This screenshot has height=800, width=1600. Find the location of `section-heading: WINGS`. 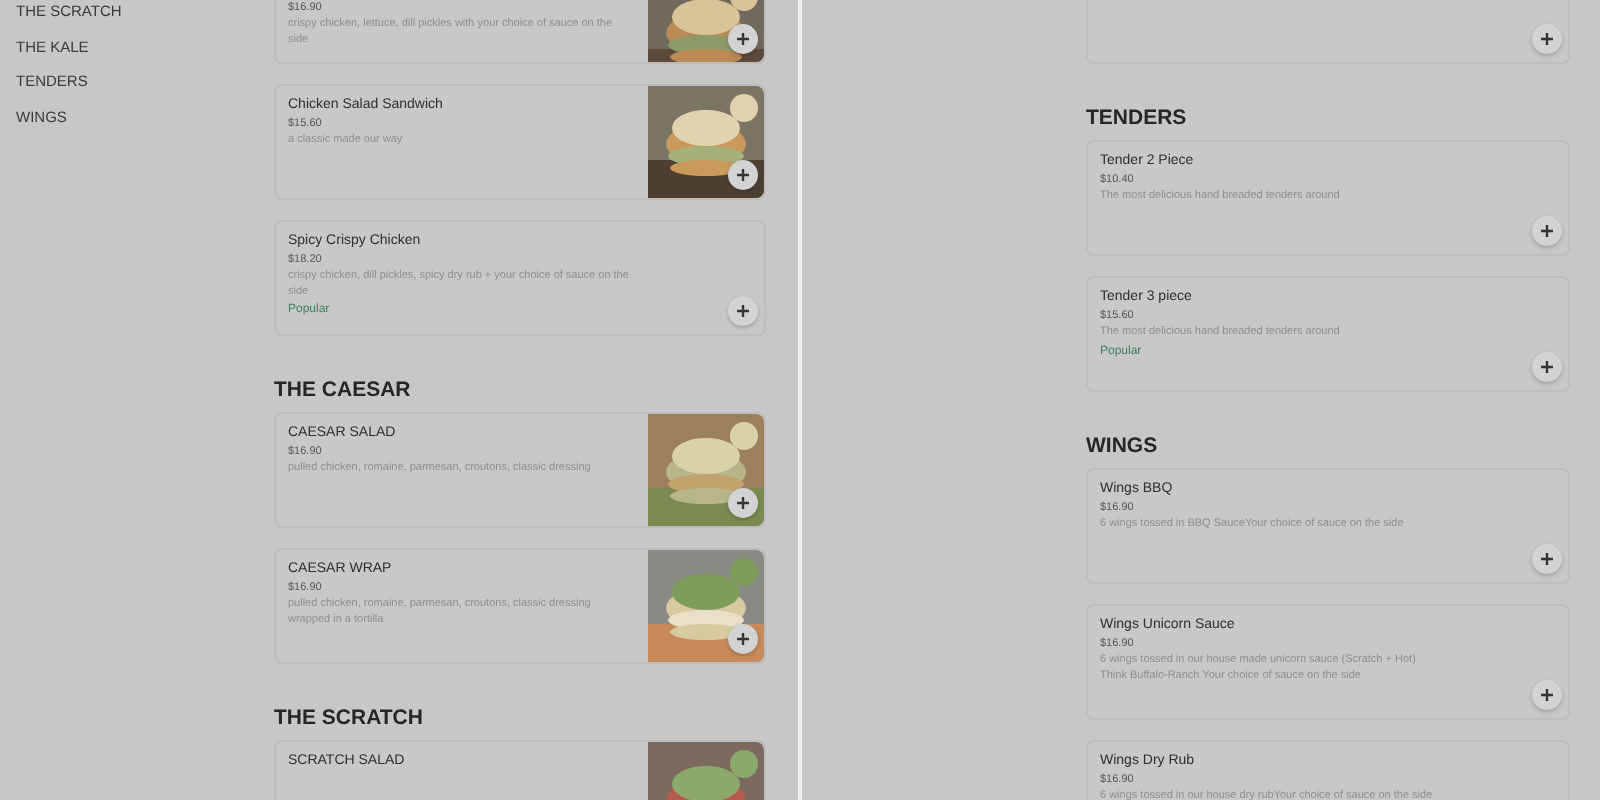

section-heading: WINGS is located at coordinates (1123, 447).